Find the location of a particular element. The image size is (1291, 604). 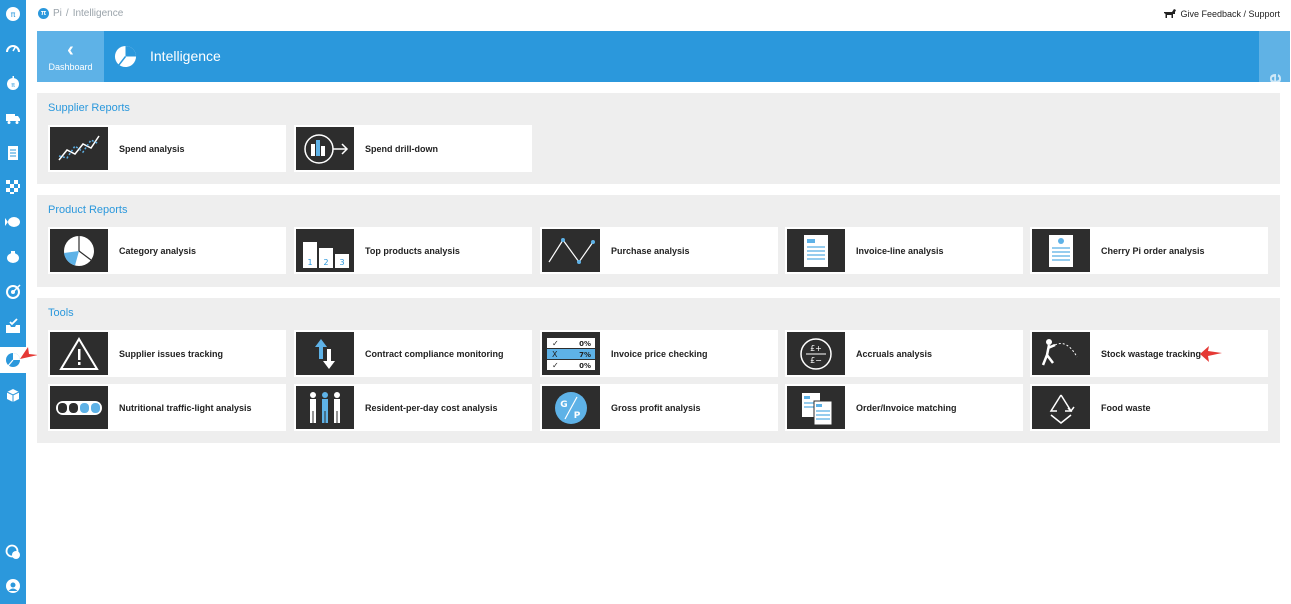

sidebar: π π is located at coordinates (13, 302).